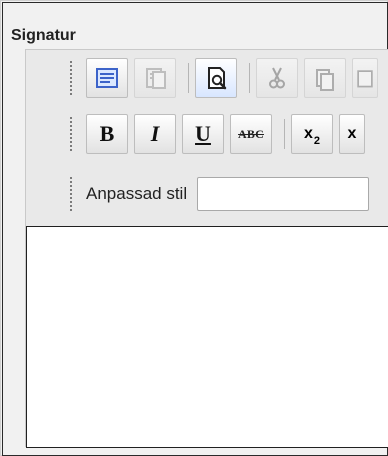  I want to click on subscript-2: 2, so click(317, 141).